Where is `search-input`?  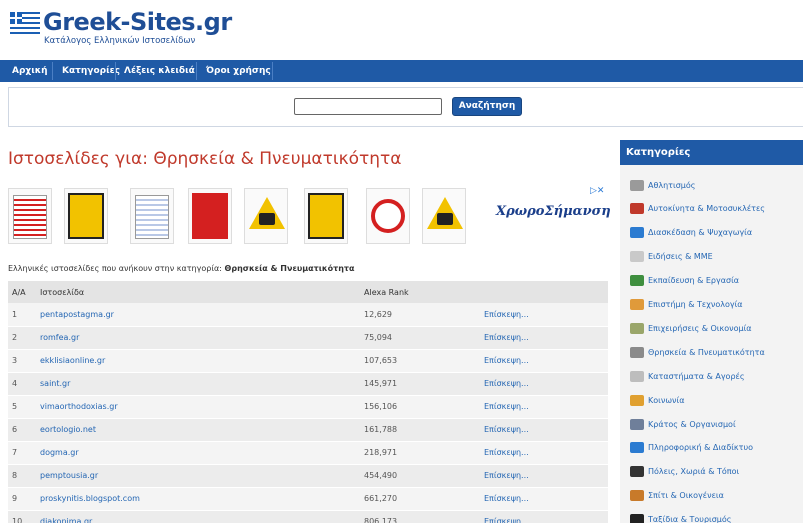 search-input is located at coordinates (368, 106).